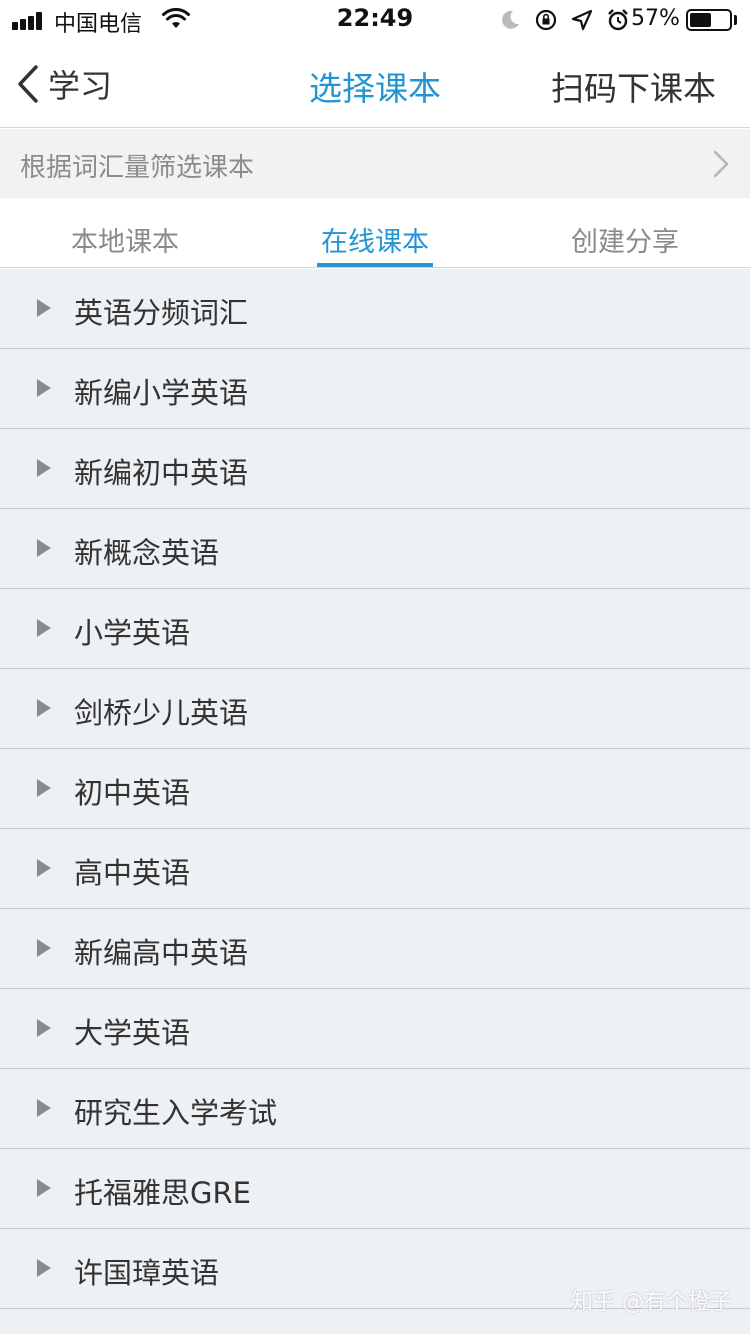  I want to click on back-button-label: 学习, so click(80, 86).